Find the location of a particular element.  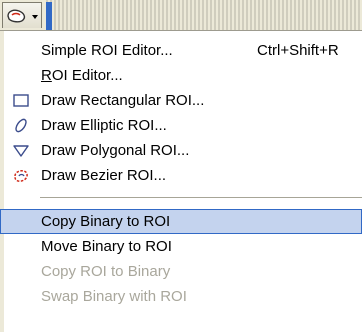

menu-item-swap-binary-with-roi: Swap Binary with ROI is located at coordinates (181, 296).